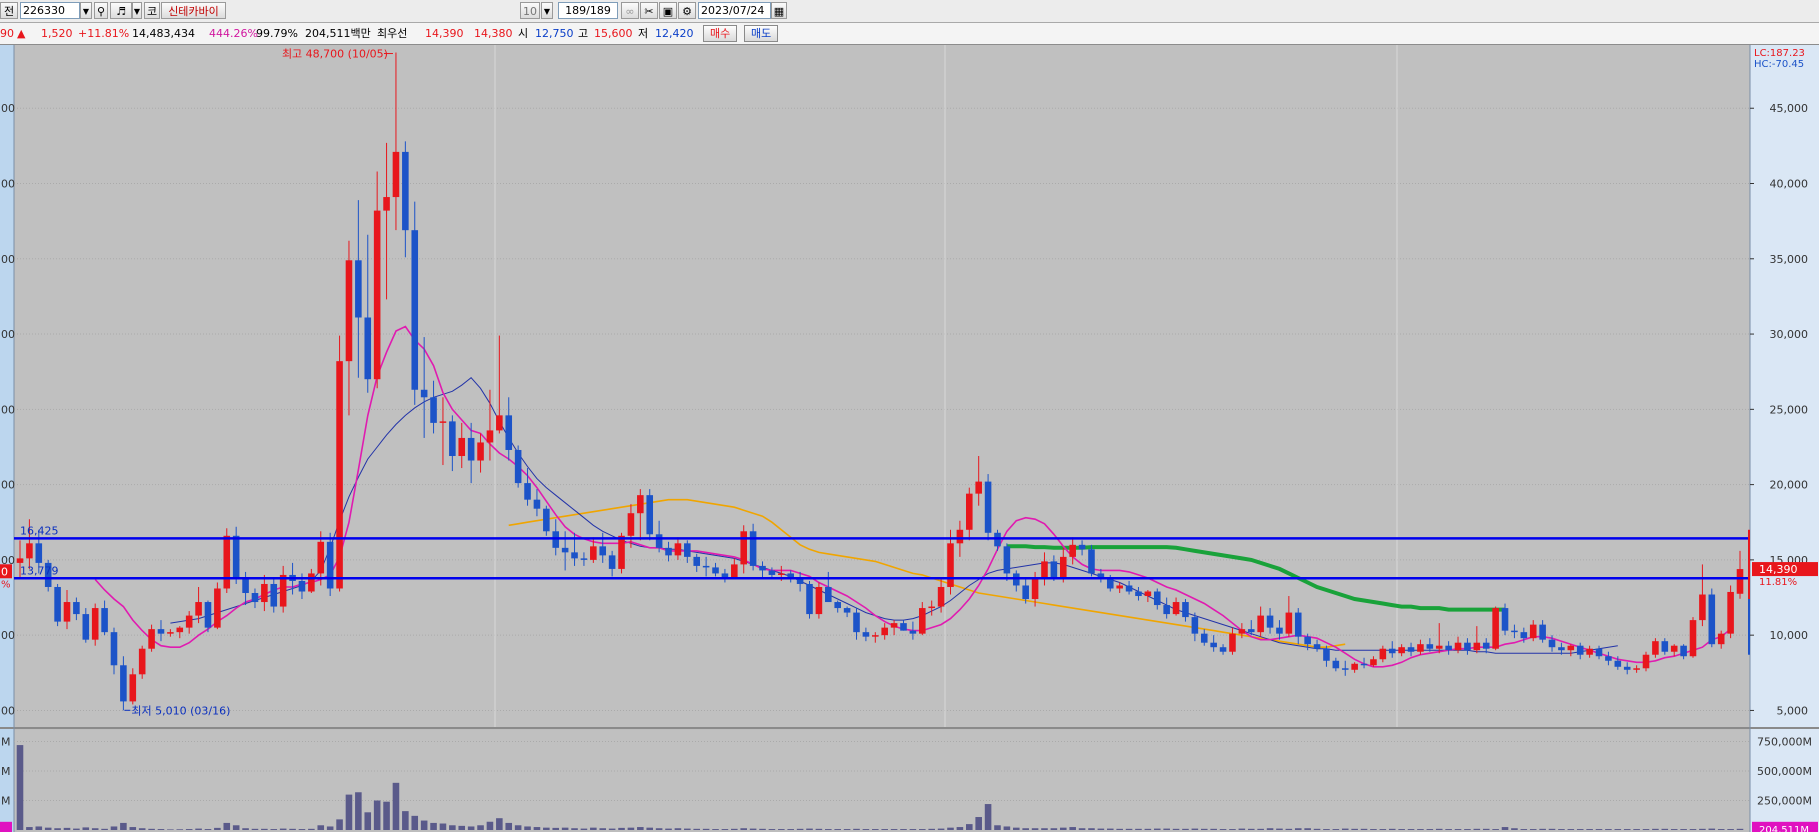 The width and height of the screenshot is (1819, 832). Describe the element at coordinates (1789, 485) in the screenshot. I see `price-tick-label: 20,000` at that location.